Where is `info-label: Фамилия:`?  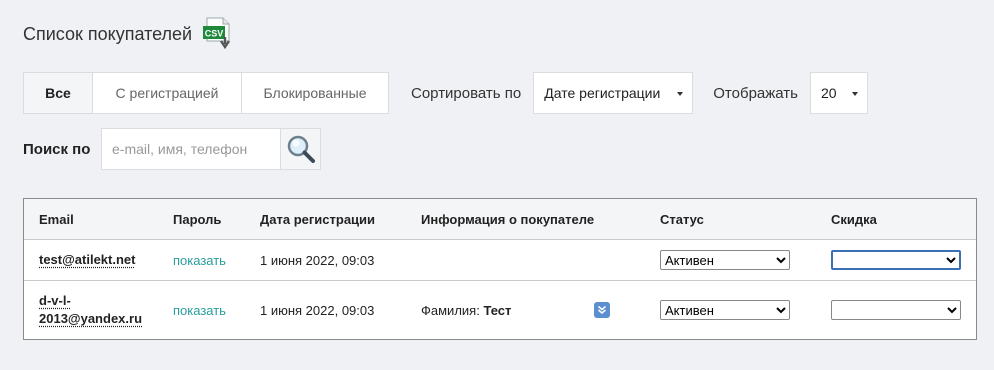
info-label: Фамилия: is located at coordinates (450, 310).